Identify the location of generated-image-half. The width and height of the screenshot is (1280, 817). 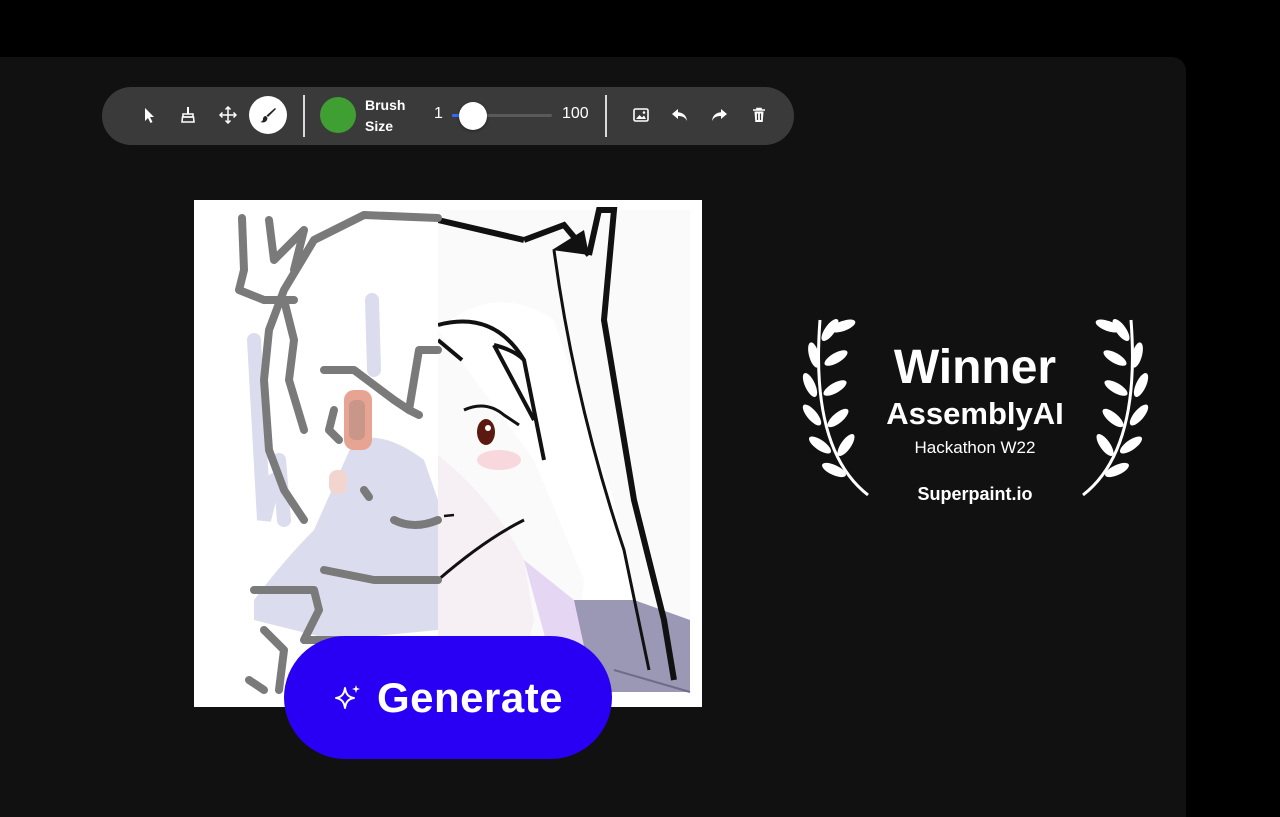
(563, 450).